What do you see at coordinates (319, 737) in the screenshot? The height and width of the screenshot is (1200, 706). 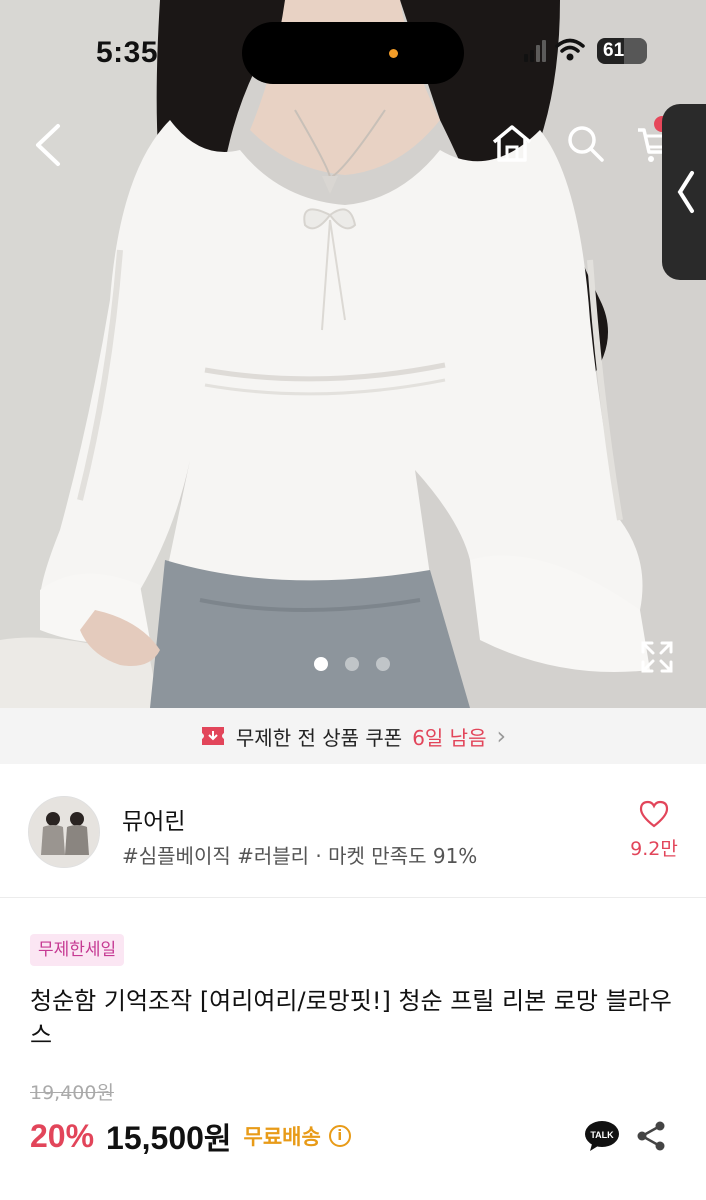 I see `coupon-text: 무제한 전 상품 쿠폰` at bounding box center [319, 737].